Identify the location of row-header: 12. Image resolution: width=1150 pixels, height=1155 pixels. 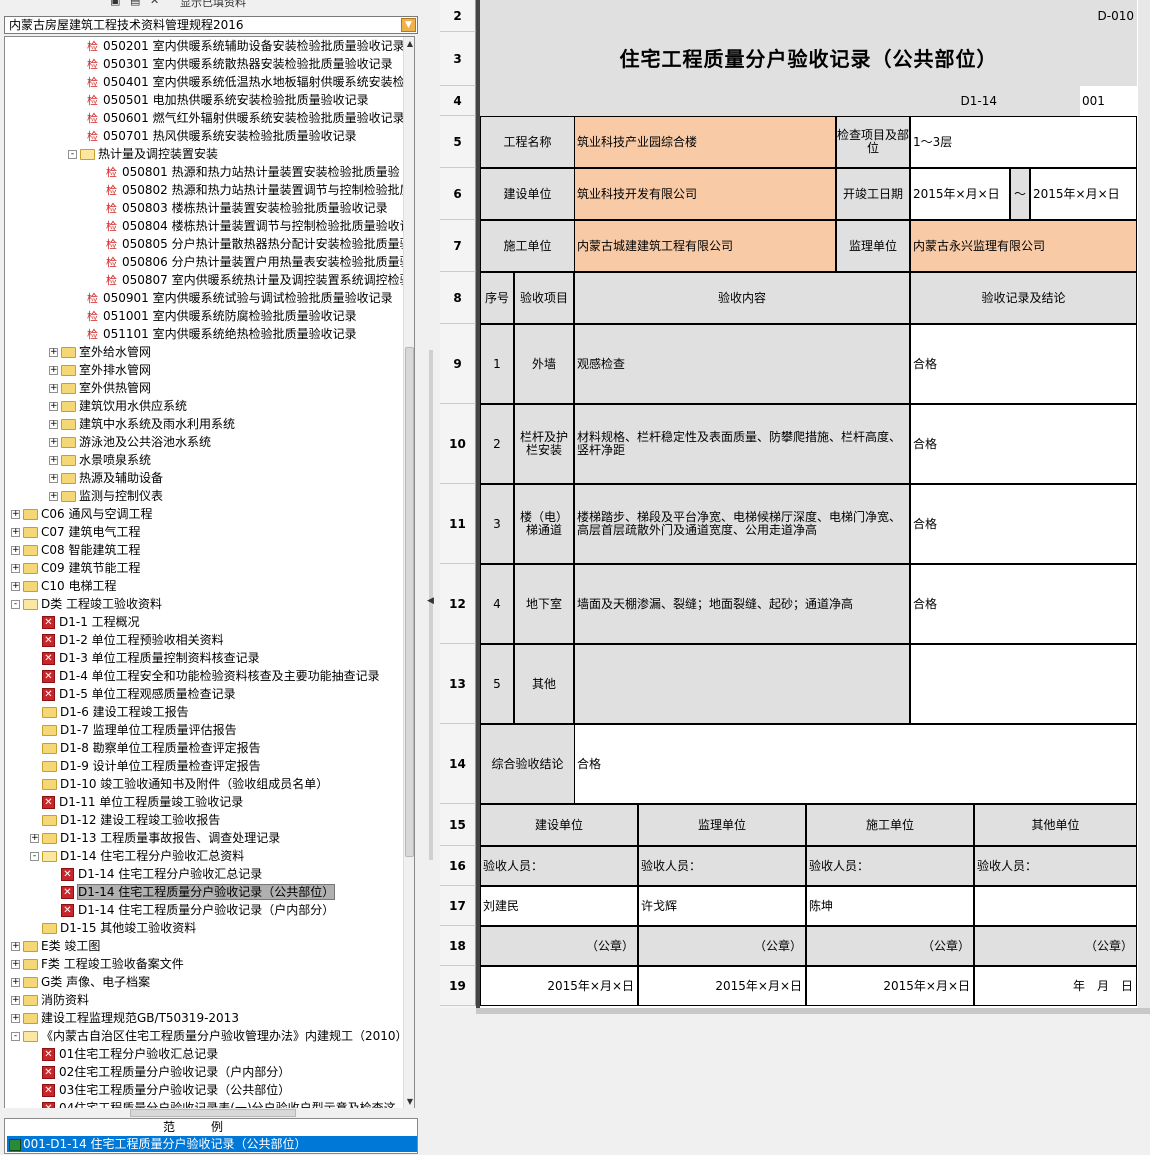
(458, 604).